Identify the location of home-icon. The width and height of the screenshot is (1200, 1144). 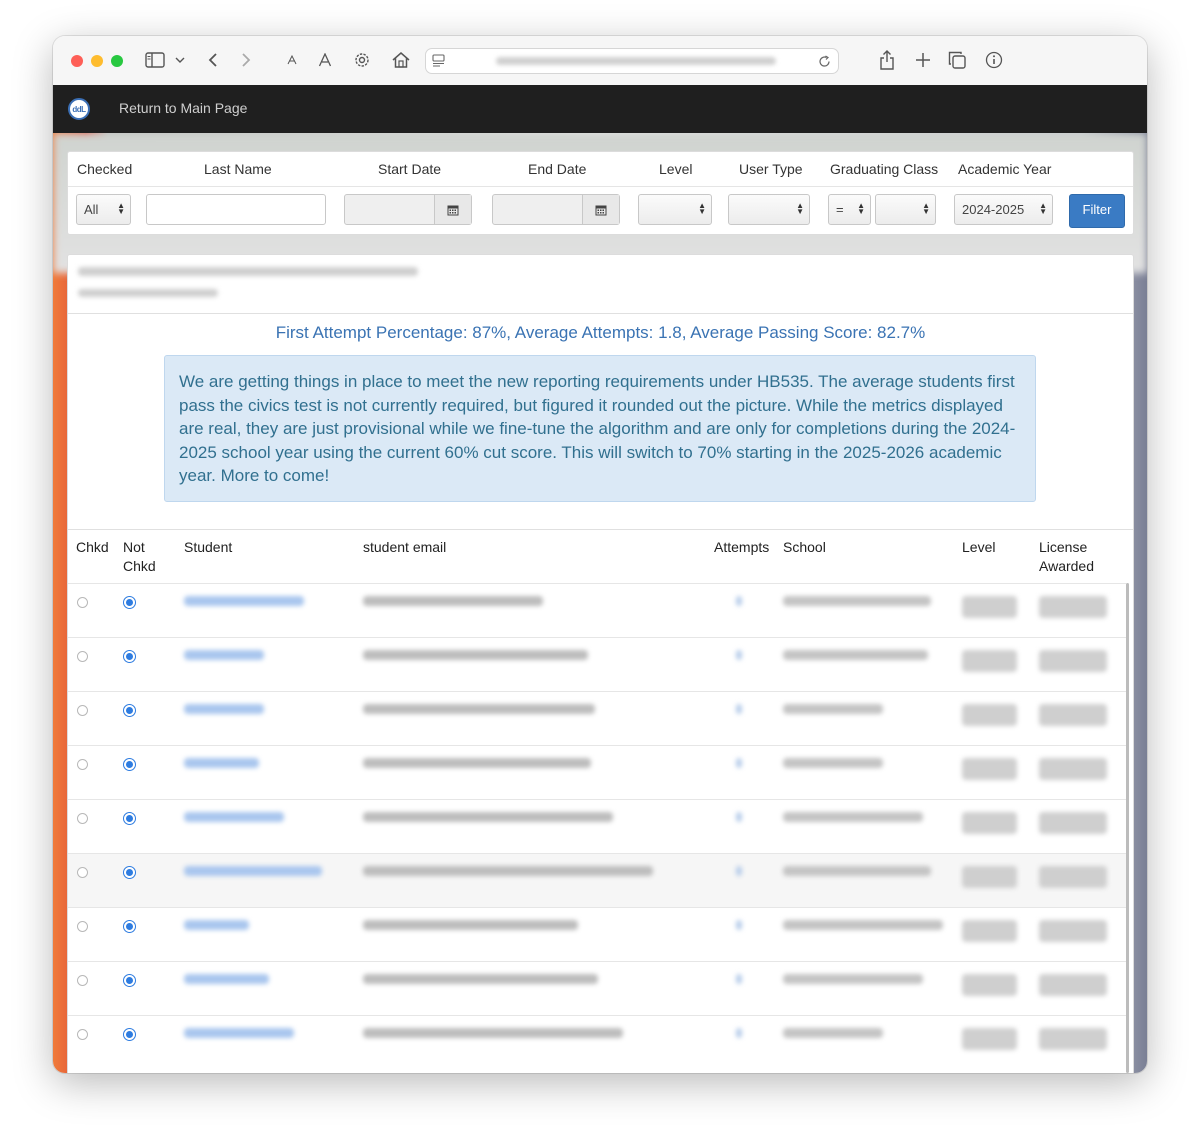
(401, 60).